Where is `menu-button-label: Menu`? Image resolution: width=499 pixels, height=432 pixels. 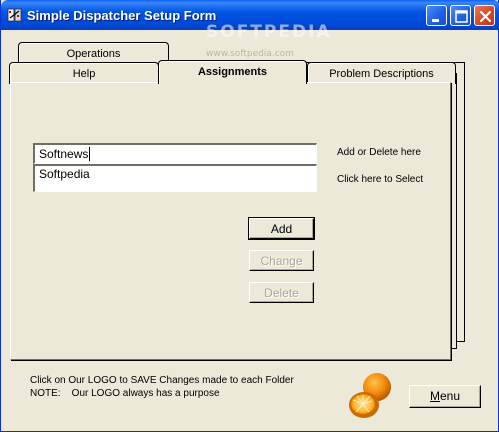 menu-button-label: Menu is located at coordinates (445, 396).